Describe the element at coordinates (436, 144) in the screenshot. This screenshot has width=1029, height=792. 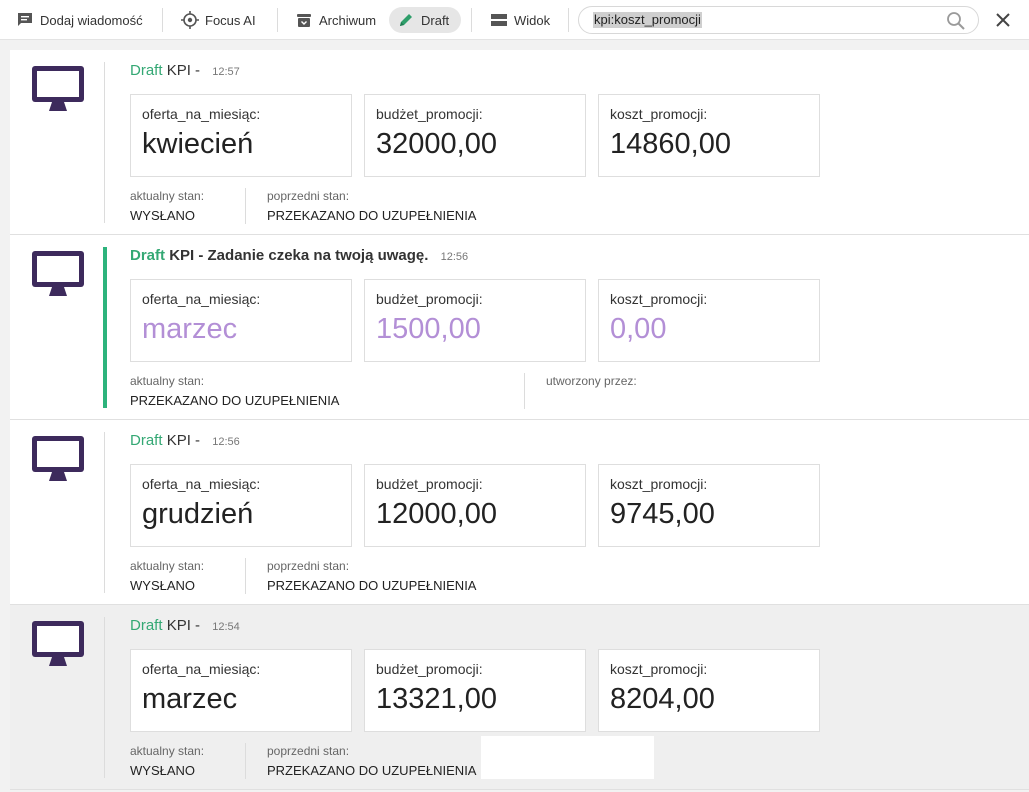
I see `field-value: 32000,00` at that location.